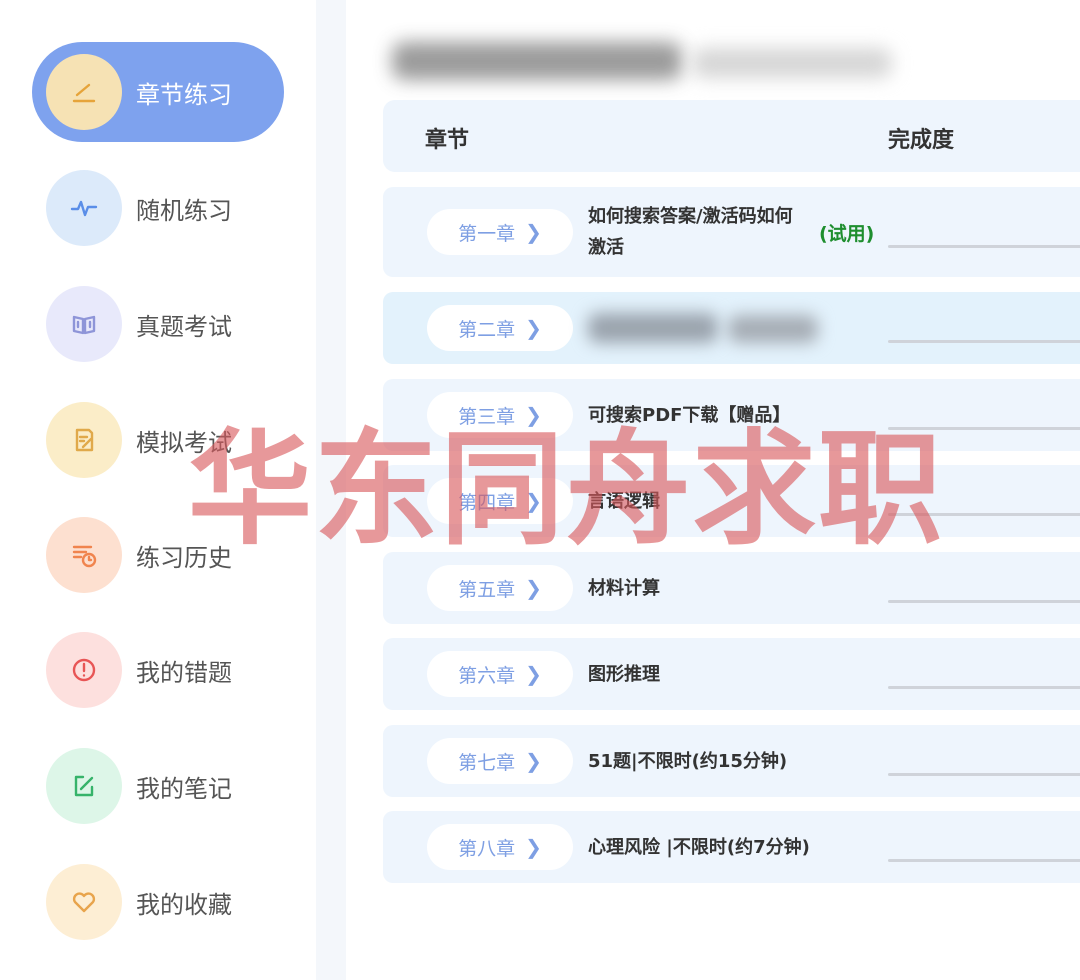  Describe the element at coordinates (921, 140) in the screenshot. I see `header-completion: 完成度` at that location.